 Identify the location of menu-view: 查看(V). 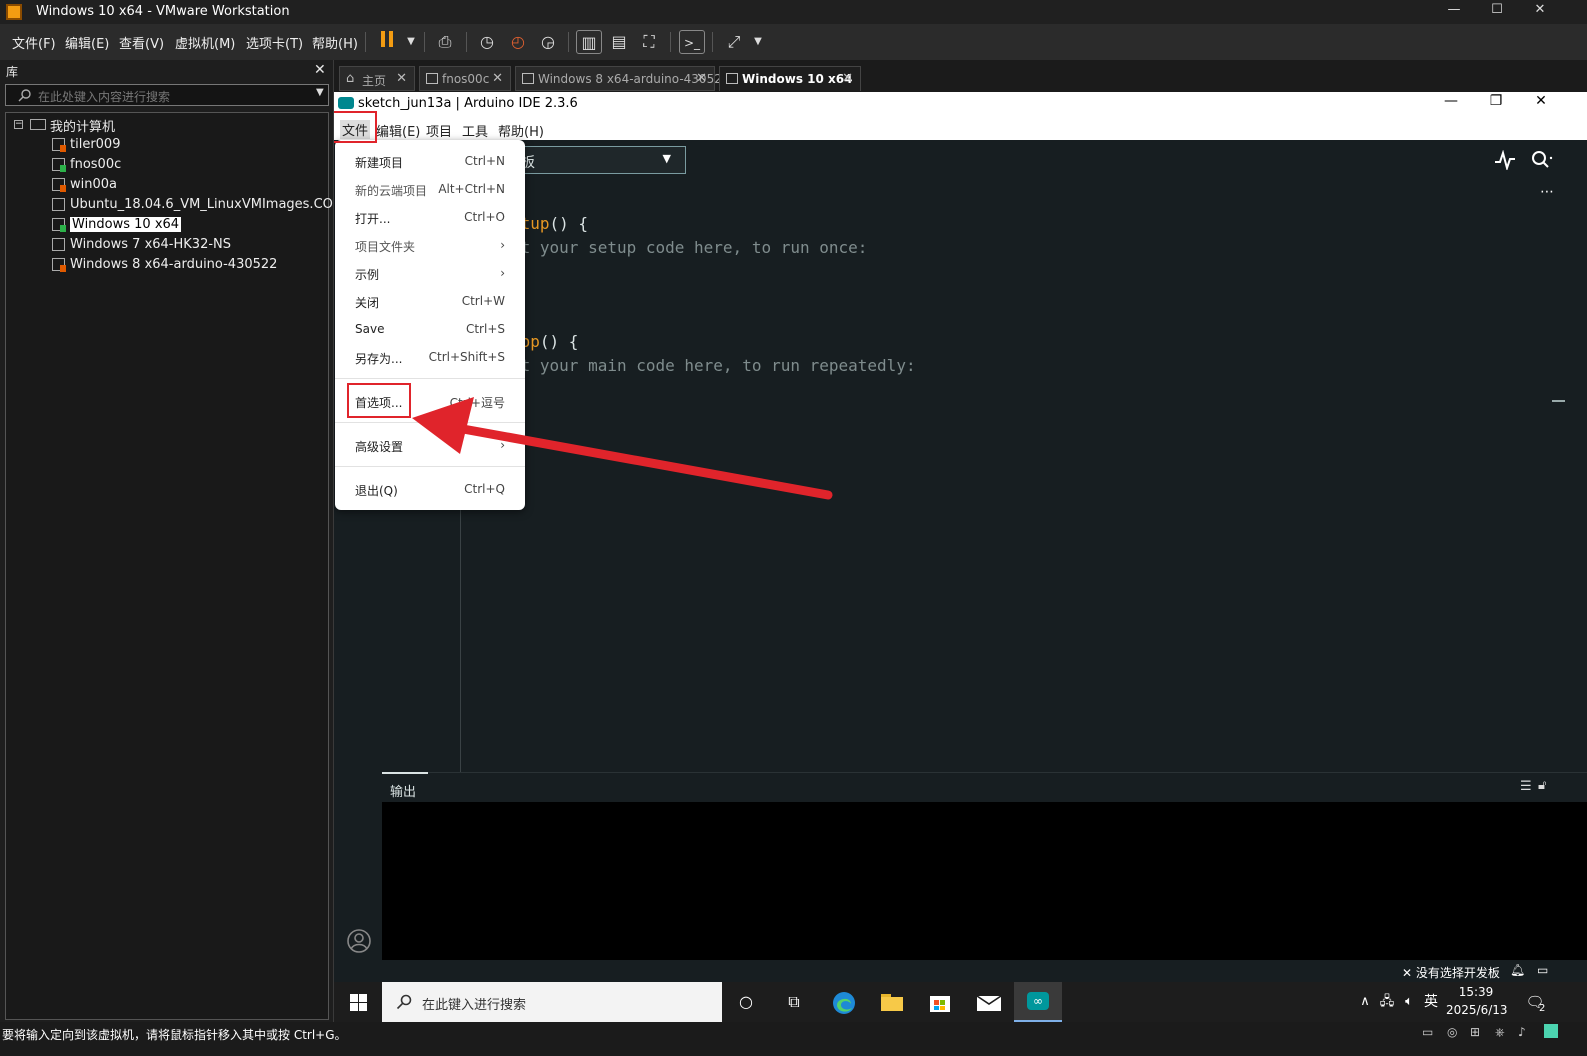
(141, 42).